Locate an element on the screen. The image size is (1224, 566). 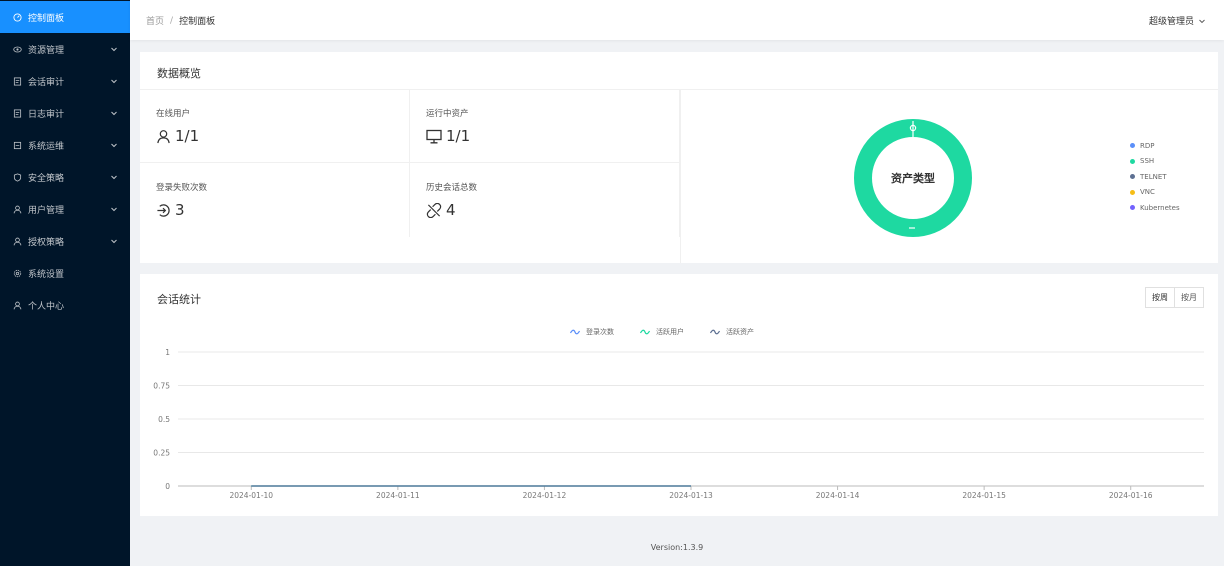
shield-icon is located at coordinates (17, 177).